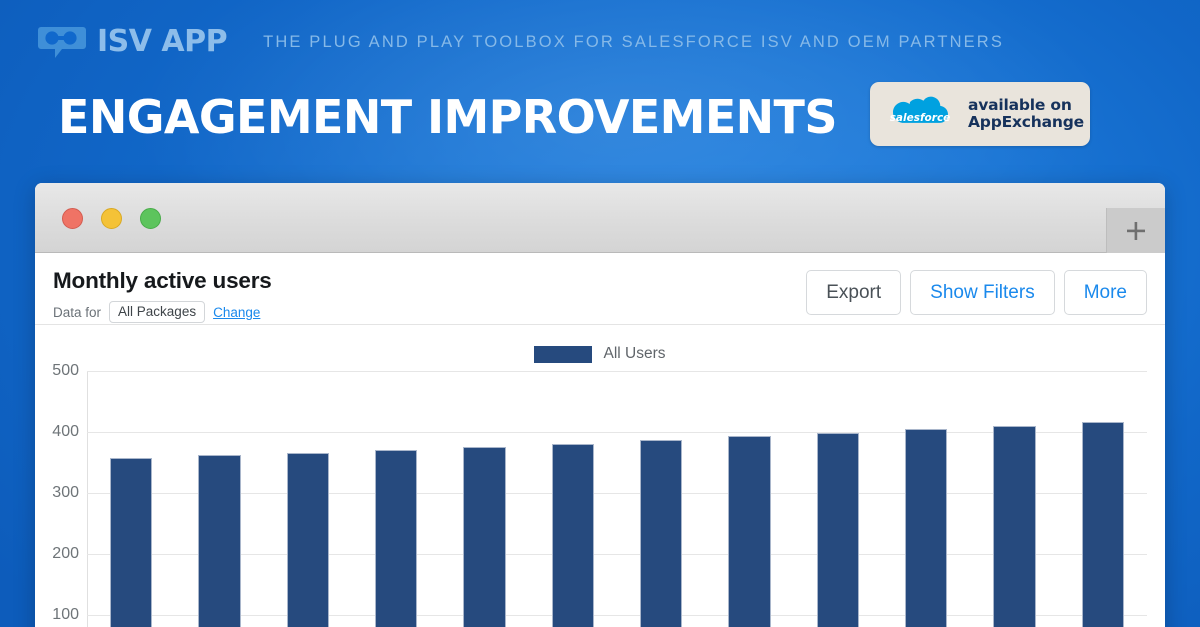 The width and height of the screenshot is (1200, 627). Describe the element at coordinates (157, 312) in the screenshot. I see `package-filter-pill: All Packages` at that location.